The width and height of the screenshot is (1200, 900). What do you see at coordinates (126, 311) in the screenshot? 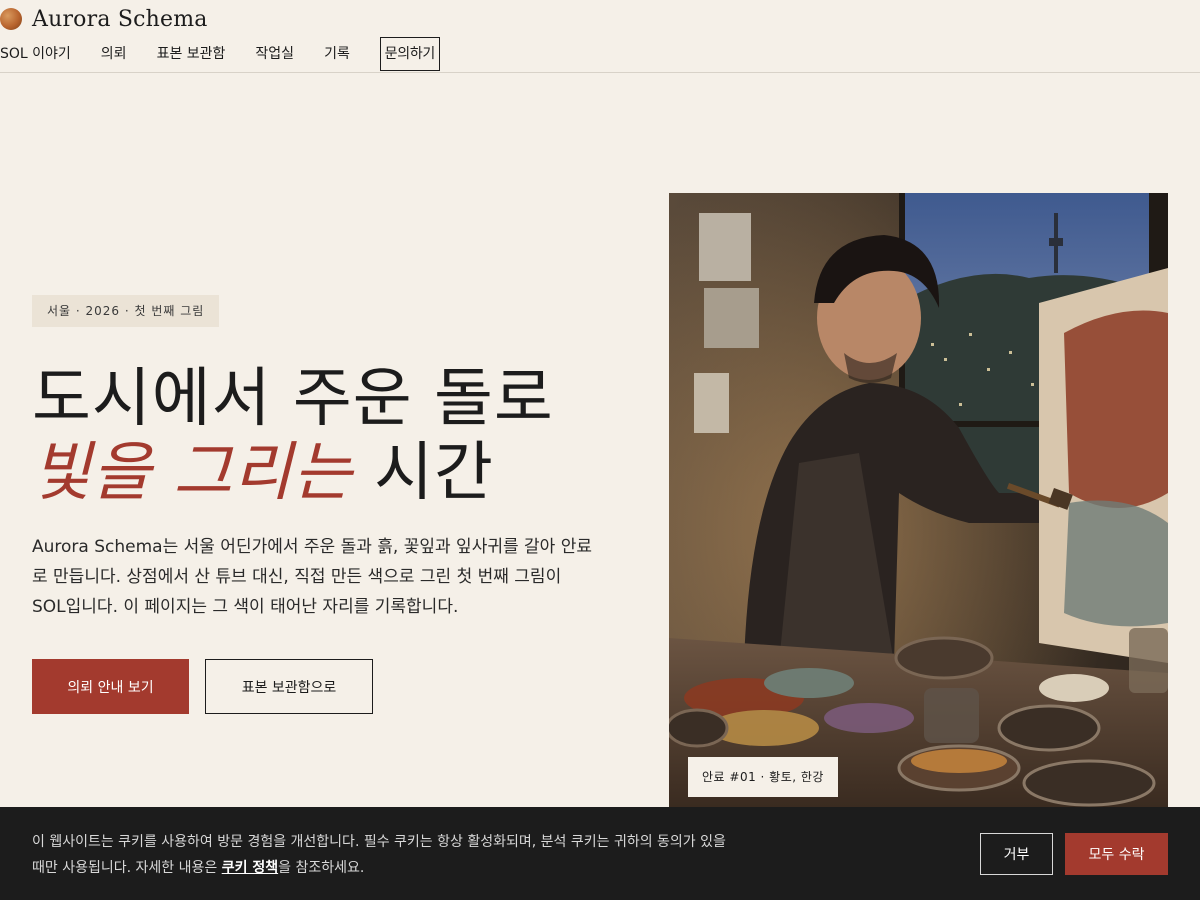
I see `hero-eyebrow: 서울 · 2026 · 첫 번째 그림` at bounding box center [126, 311].